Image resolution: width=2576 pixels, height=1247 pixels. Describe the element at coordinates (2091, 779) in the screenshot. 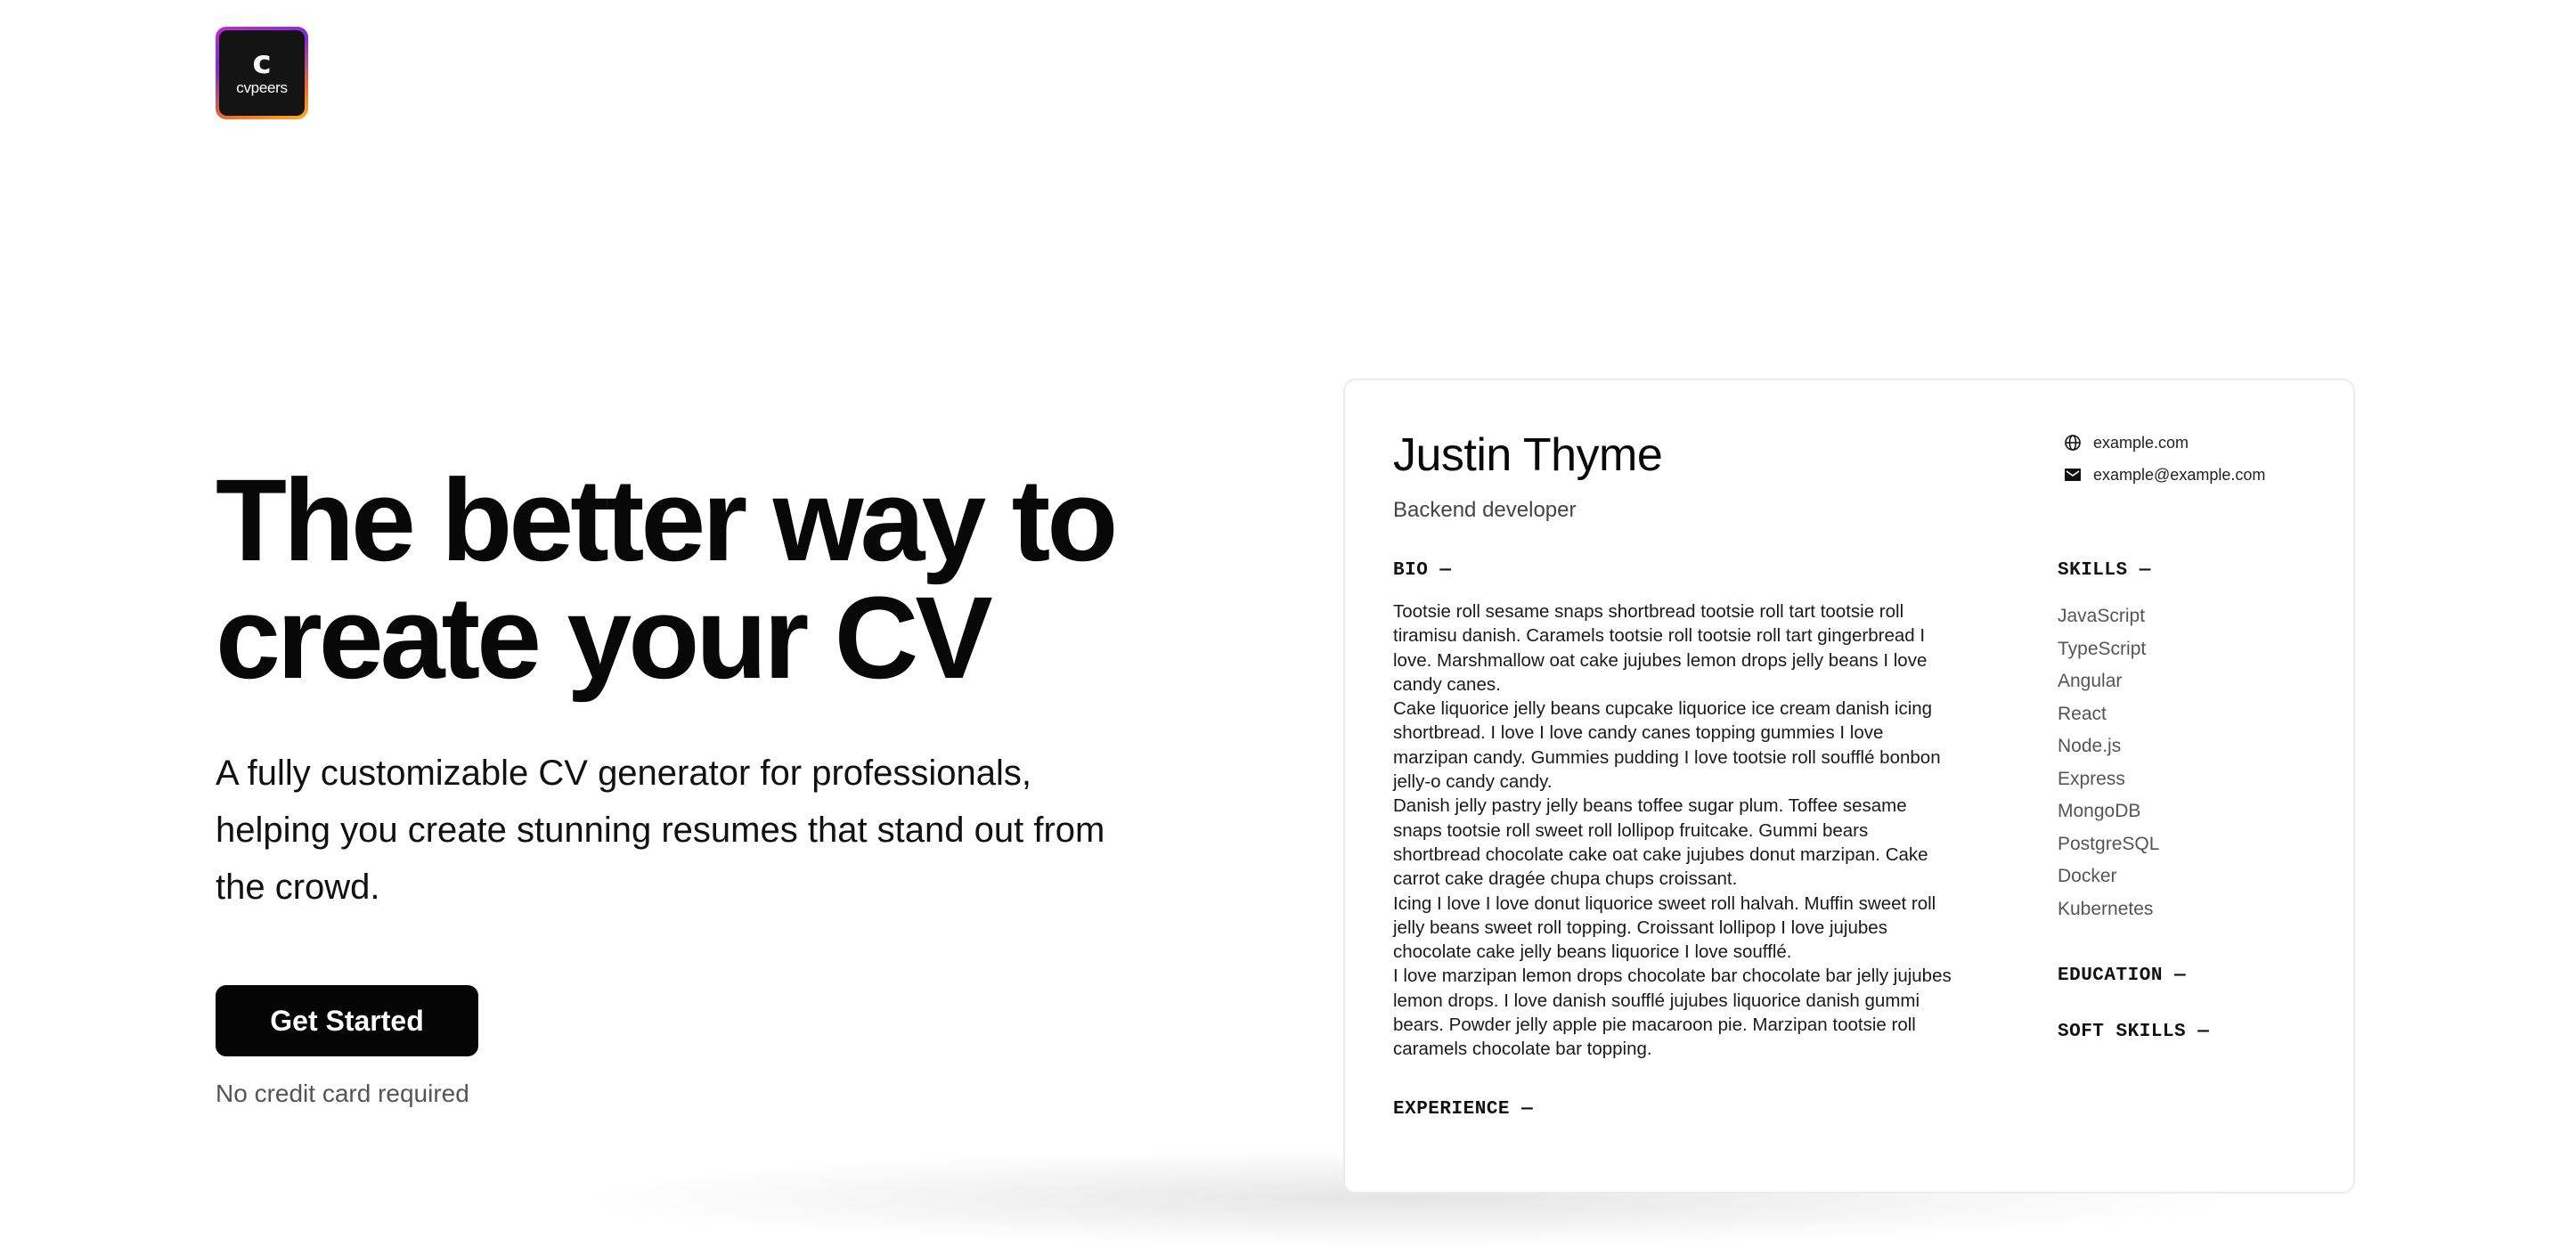

I see `skill-item: Express` at that location.